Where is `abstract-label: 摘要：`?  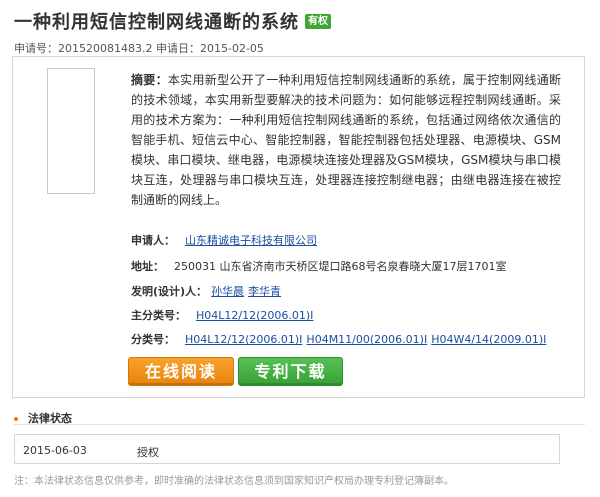 abstract-label: 摘要： is located at coordinates (149, 80).